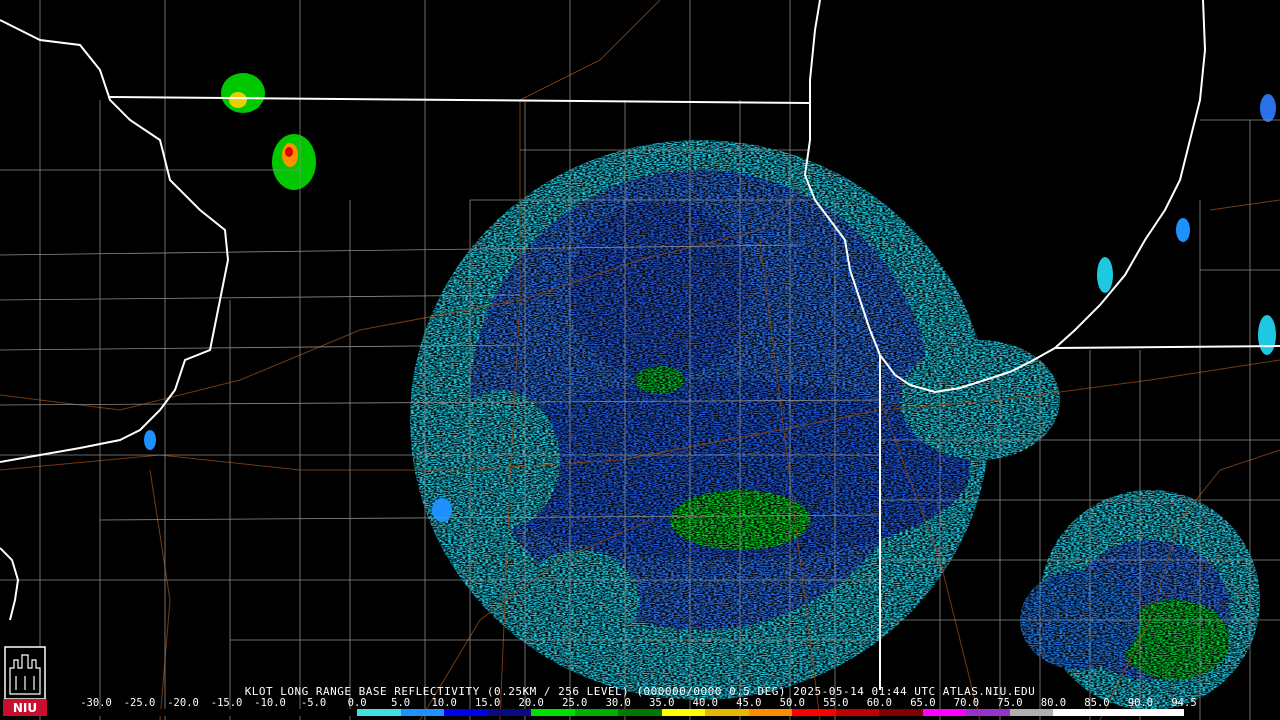  Describe the element at coordinates (488, 703) in the screenshot. I see `scale-label: 15.0` at that location.